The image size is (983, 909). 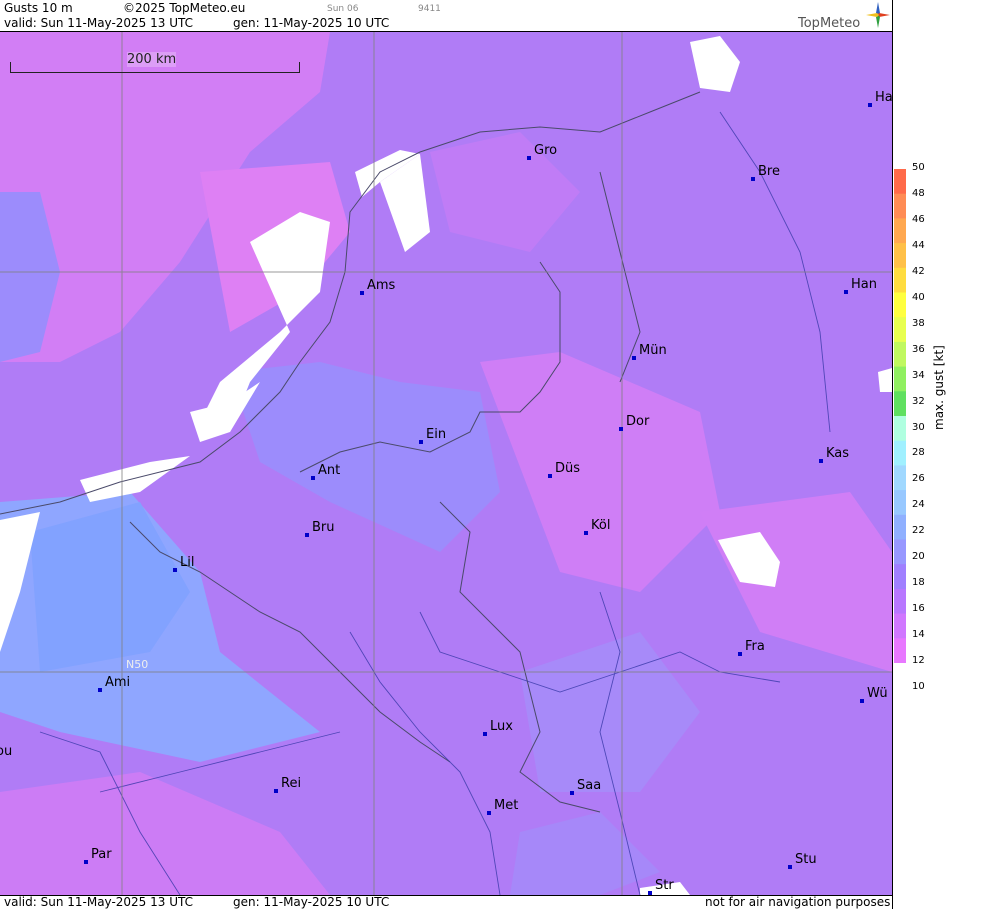 What do you see at coordinates (918, 661) in the screenshot?
I see `color-bar-tick-label: 12` at bounding box center [918, 661].